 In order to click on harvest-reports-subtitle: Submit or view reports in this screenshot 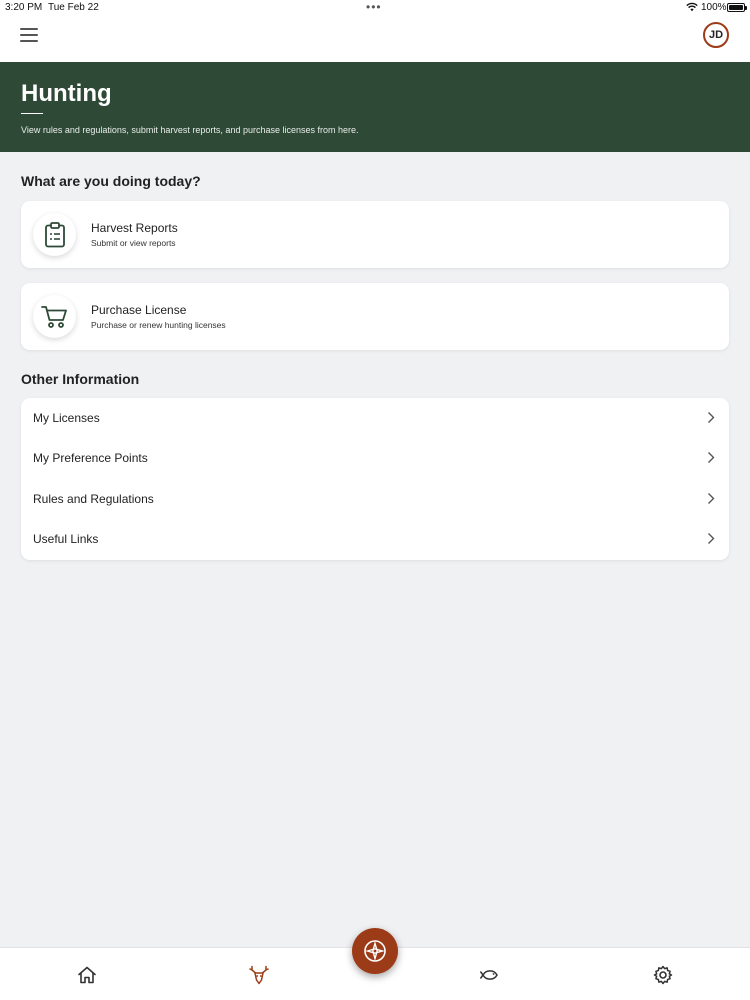, I will do `click(133, 243)`.